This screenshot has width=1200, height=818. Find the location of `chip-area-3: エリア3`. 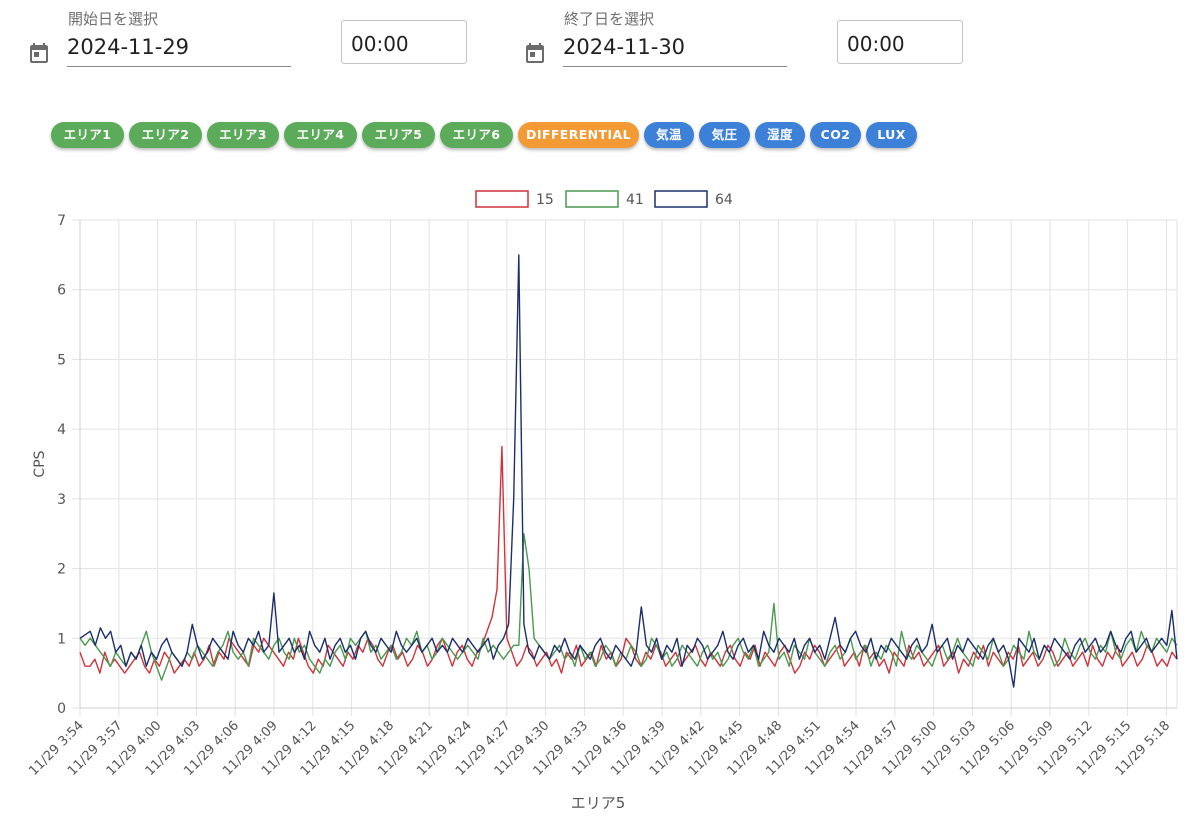

chip-area-3: エリア3 is located at coordinates (243, 135).